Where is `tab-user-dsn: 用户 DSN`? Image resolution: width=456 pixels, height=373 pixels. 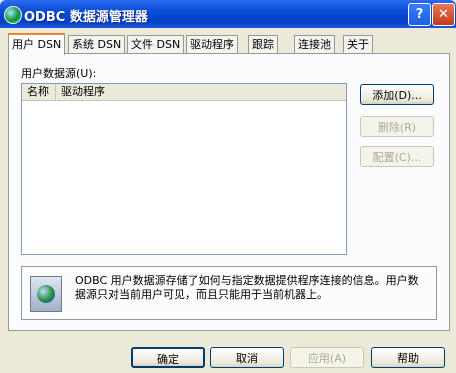
tab-user-dsn: 用户 DSN is located at coordinates (37, 44).